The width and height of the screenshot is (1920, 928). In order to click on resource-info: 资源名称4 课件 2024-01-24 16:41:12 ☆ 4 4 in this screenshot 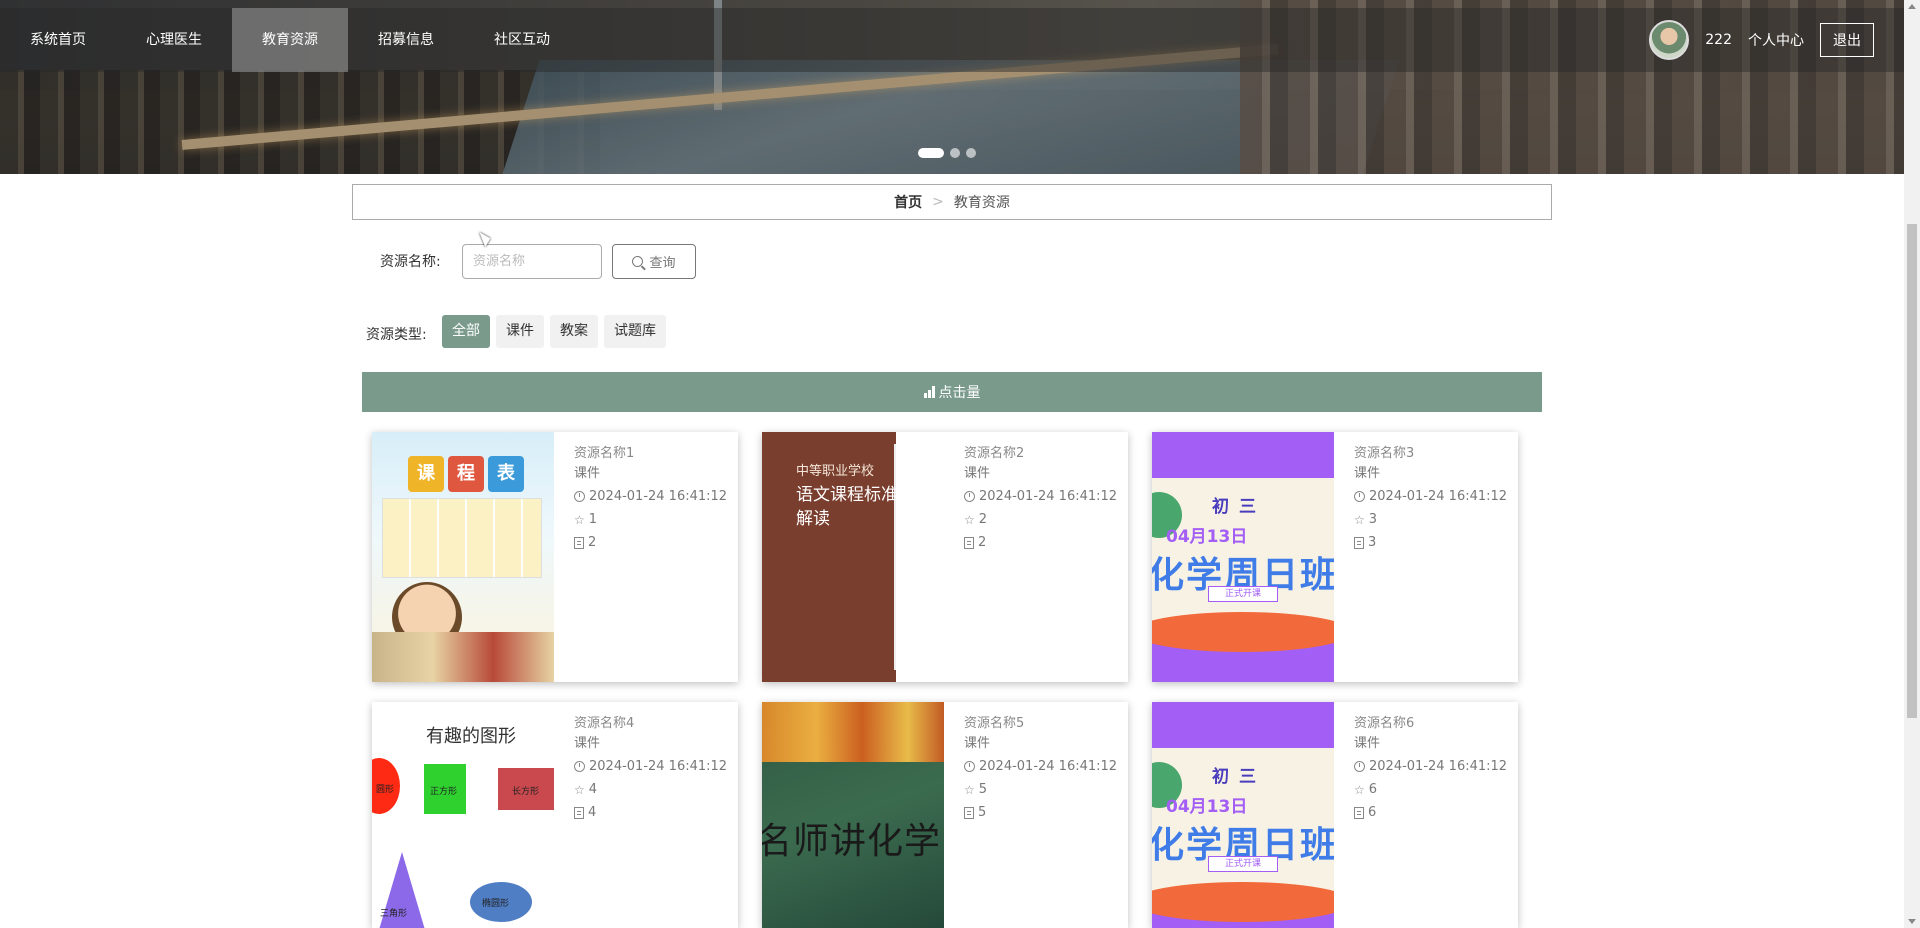, I will do `click(654, 769)`.